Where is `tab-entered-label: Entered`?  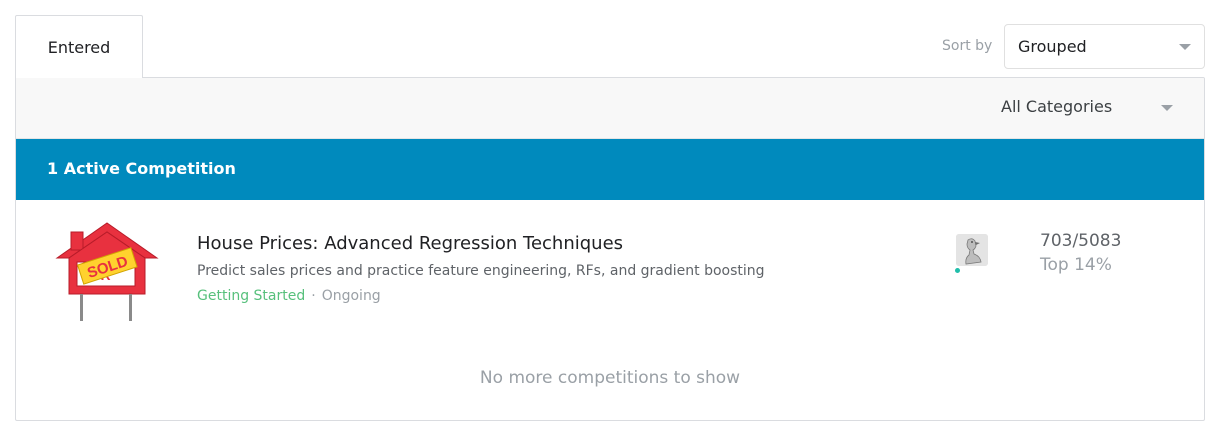
tab-entered-label: Entered is located at coordinates (79, 47).